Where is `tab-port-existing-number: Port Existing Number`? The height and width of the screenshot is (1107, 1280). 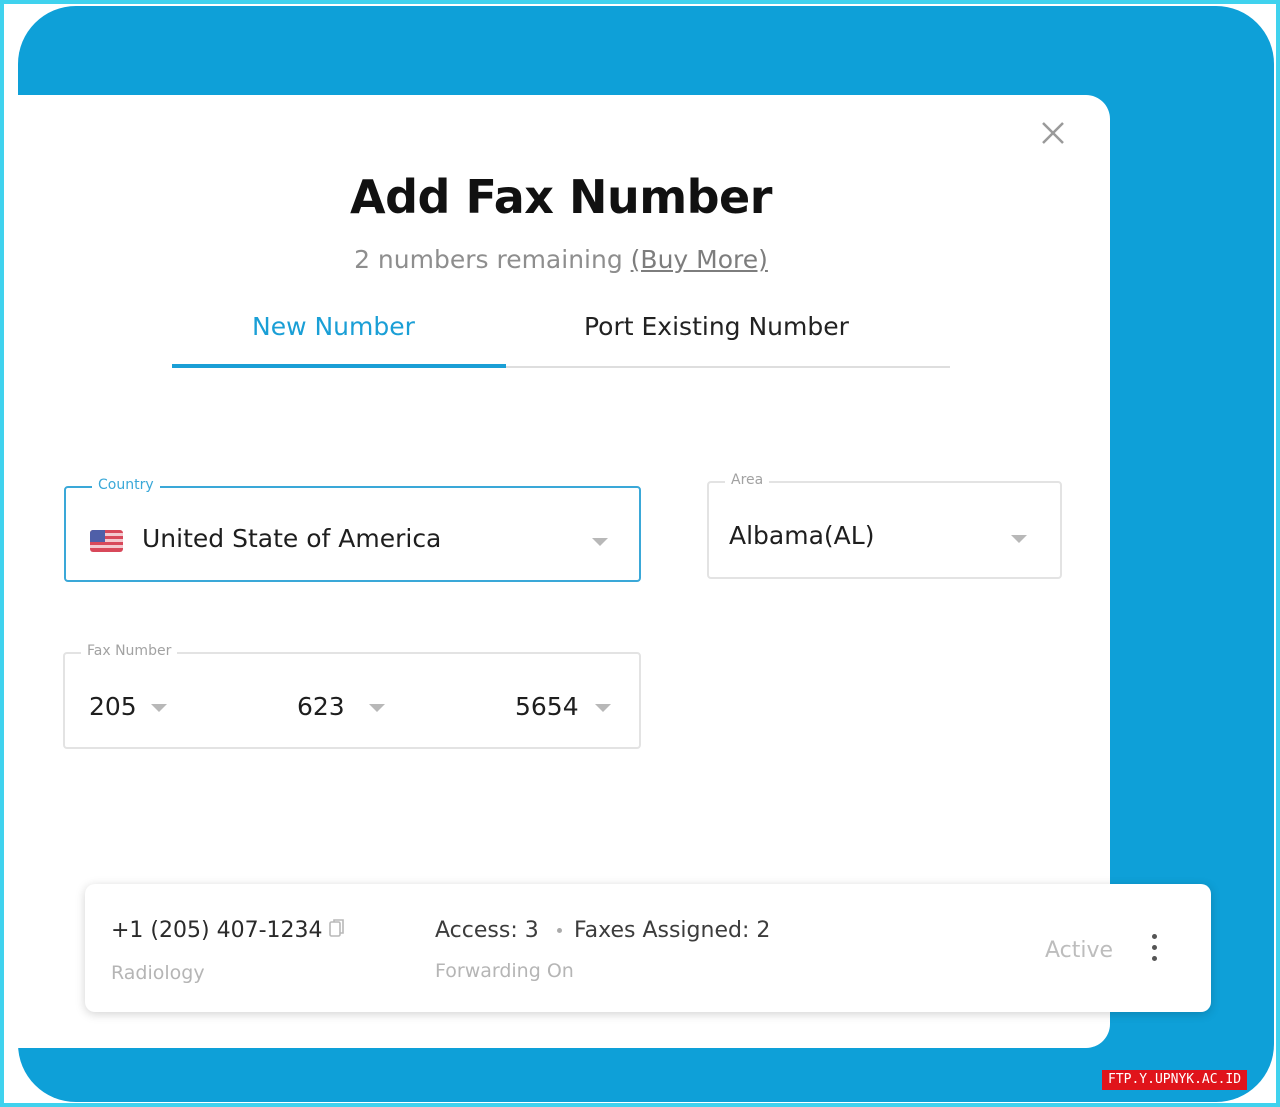
tab-port-existing-number: Port Existing Number is located at coordinates (716, 326).